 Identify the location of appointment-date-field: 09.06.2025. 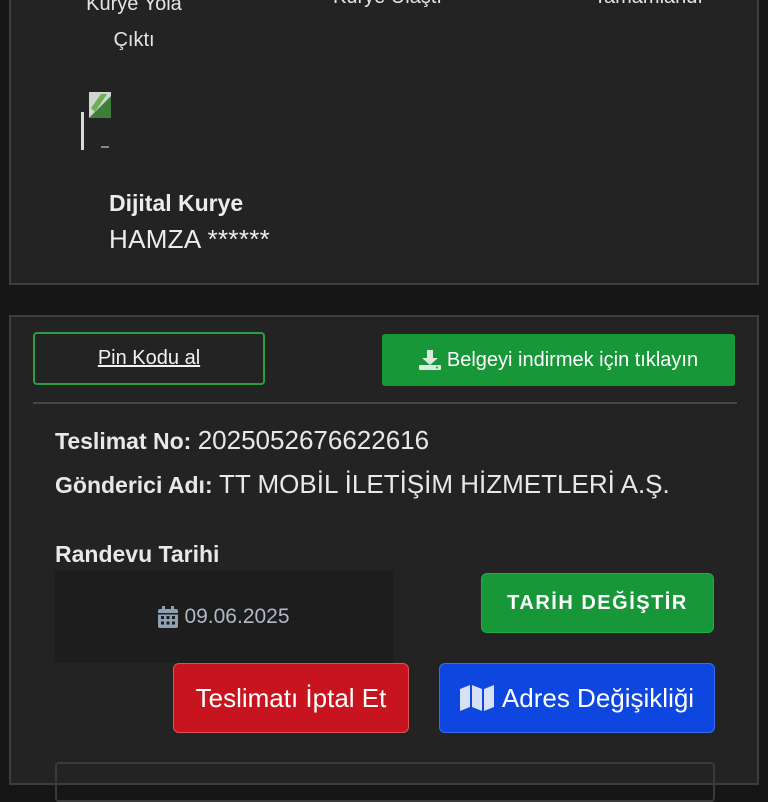
(224, 617).